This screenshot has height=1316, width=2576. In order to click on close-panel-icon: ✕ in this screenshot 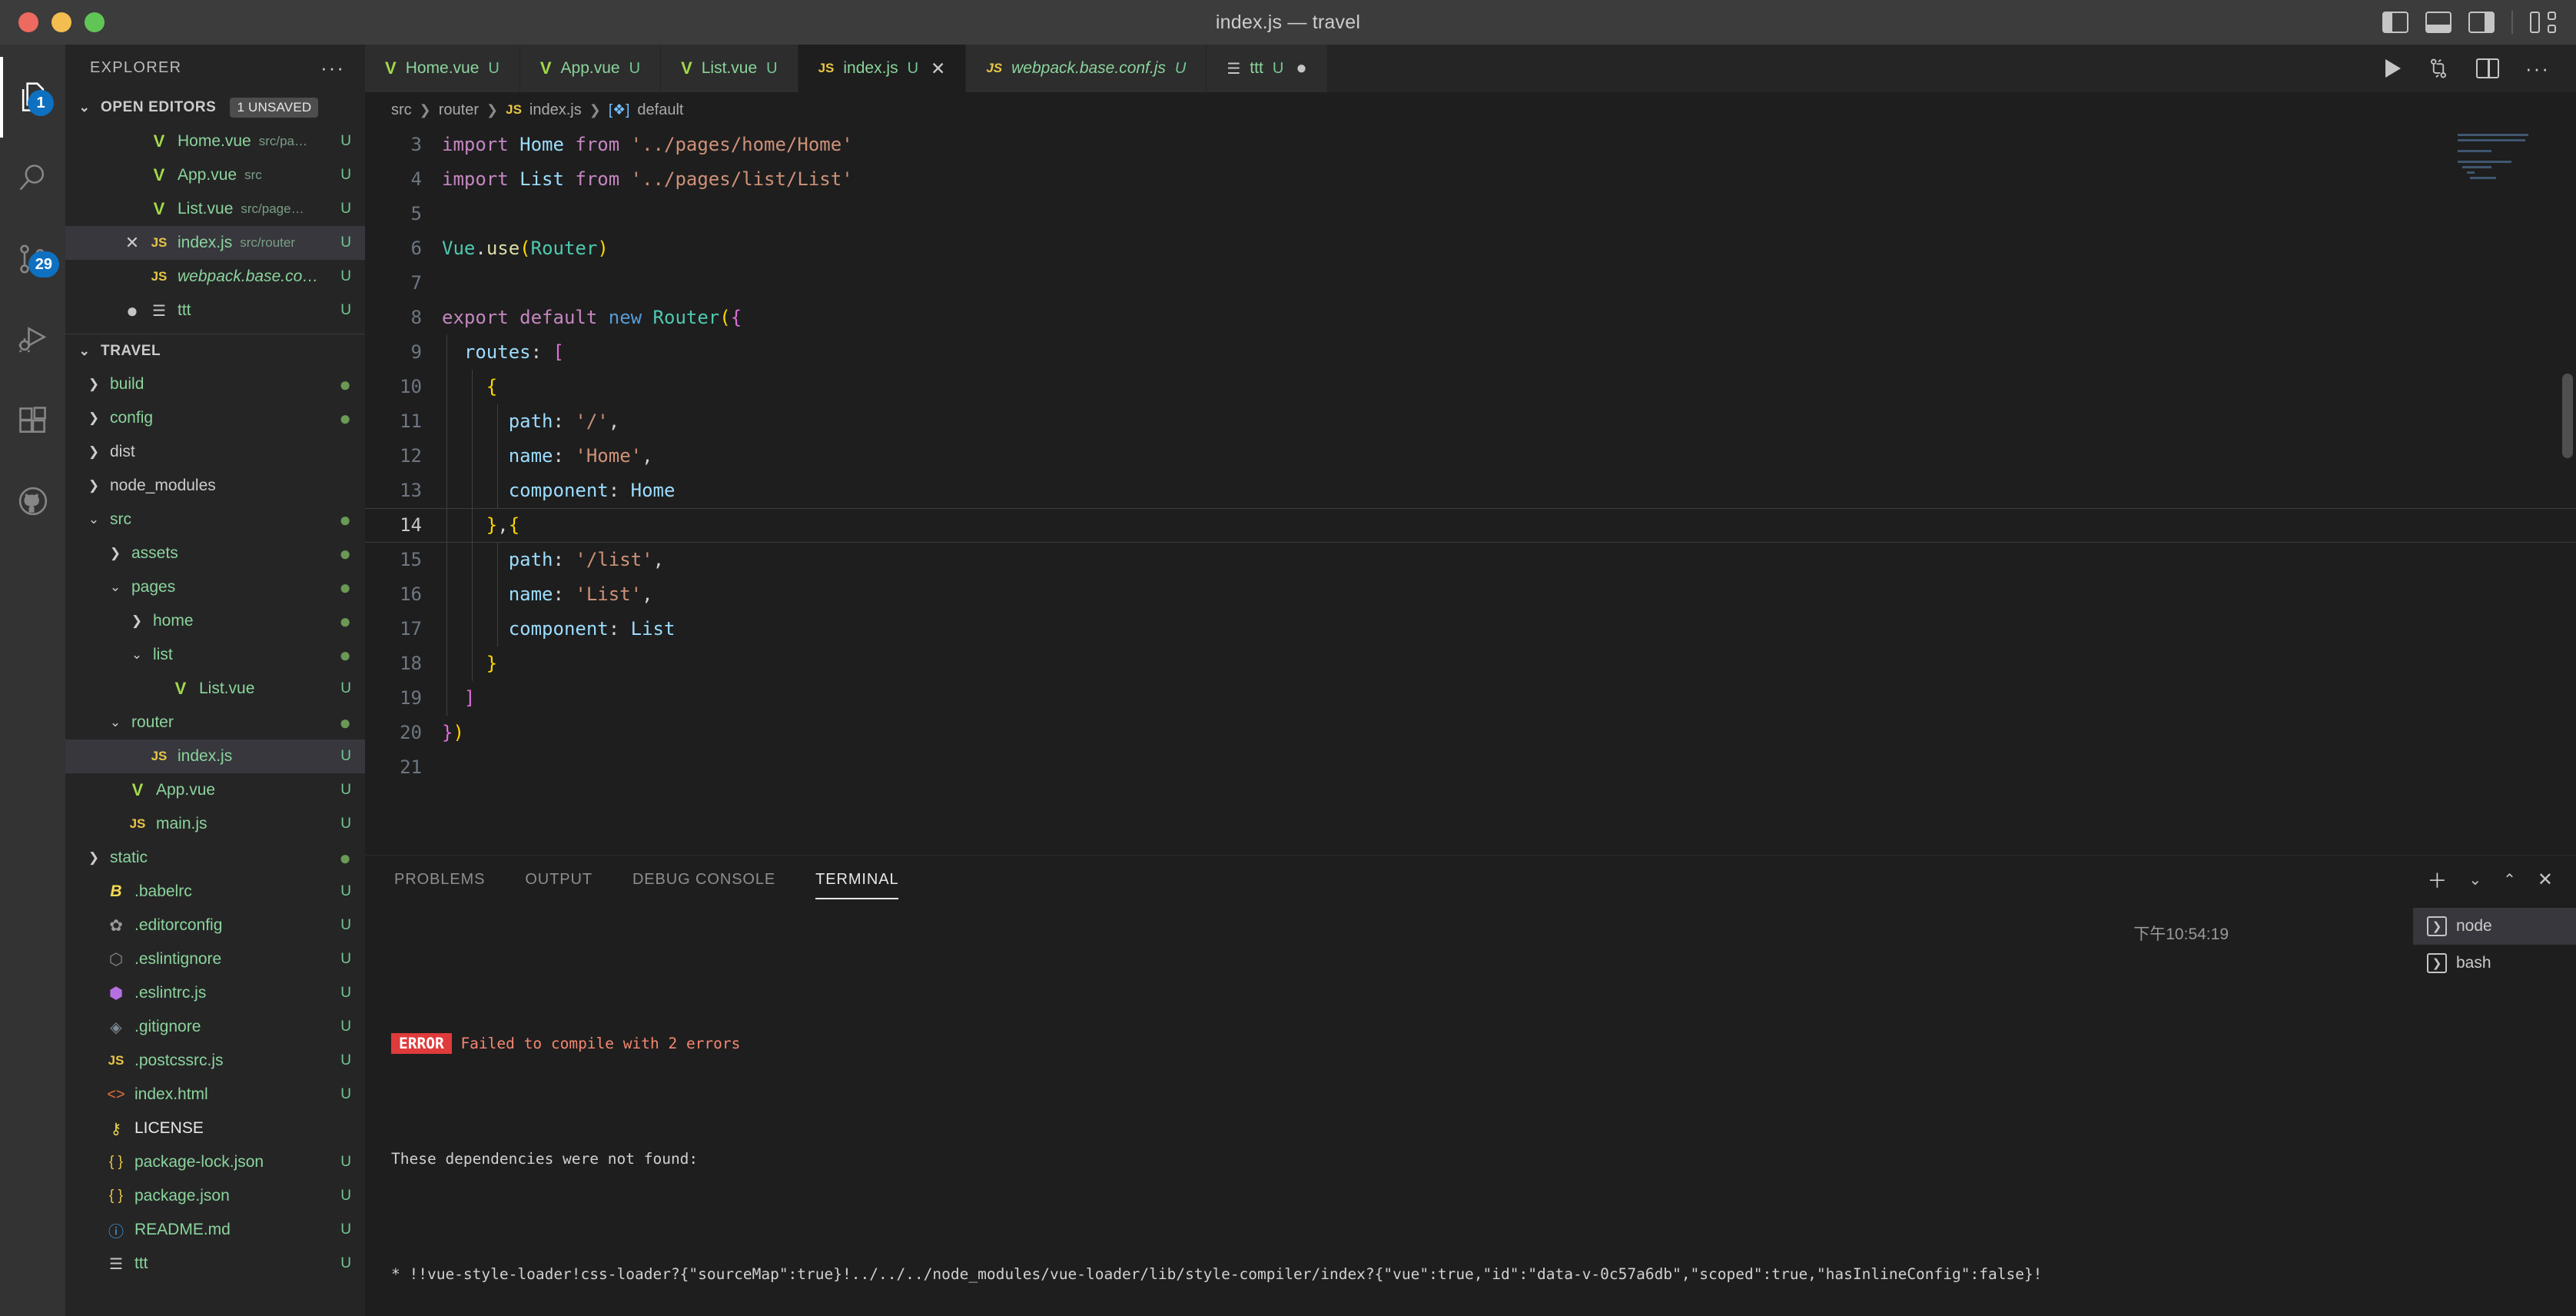, I will do `click(2545, 880)`.